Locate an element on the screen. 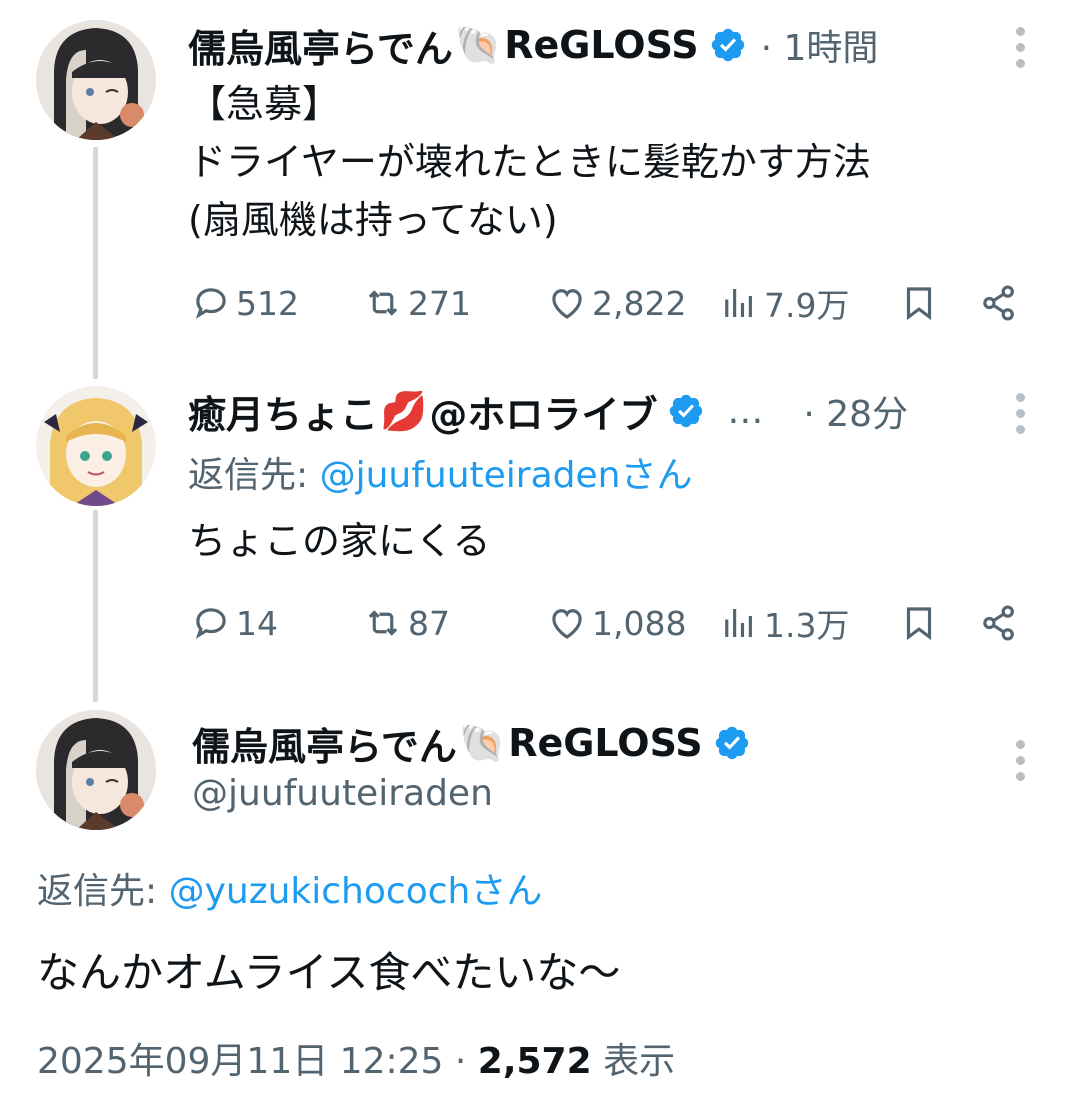 This screenshot has width=1080, height=1097. reply-count: 512 is located at coordinates (267, 303).